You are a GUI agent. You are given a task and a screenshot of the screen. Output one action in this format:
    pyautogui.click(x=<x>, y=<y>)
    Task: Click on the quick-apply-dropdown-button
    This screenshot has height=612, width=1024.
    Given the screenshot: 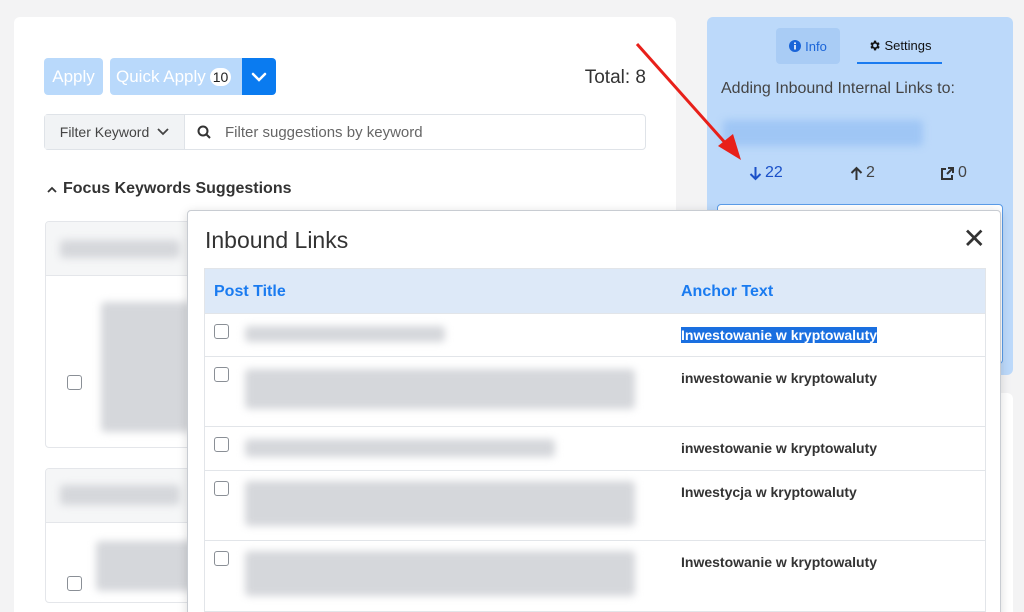 What is the action you would take?
    pyautogui.click(x=259, y=76)
    